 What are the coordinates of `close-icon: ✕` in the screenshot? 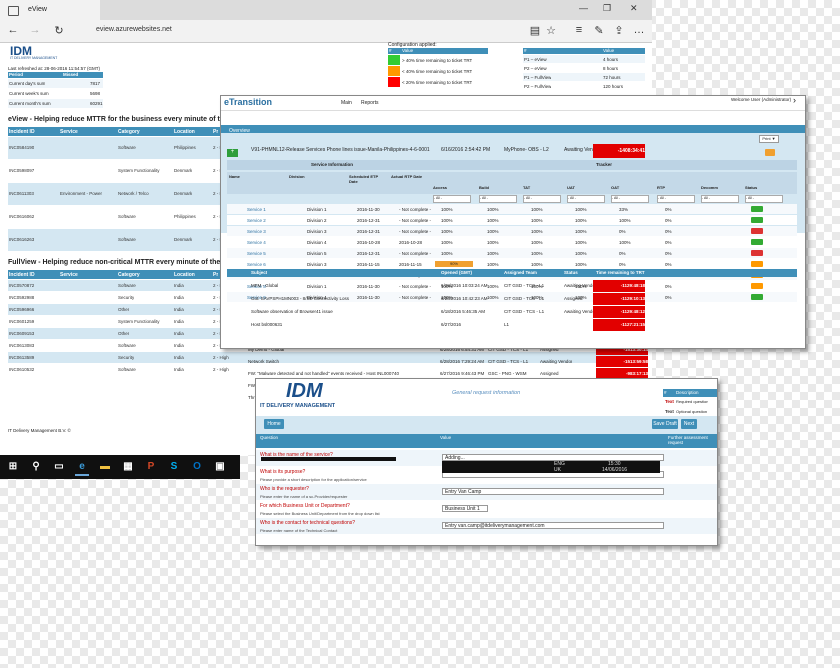 It's located at (634, 8).